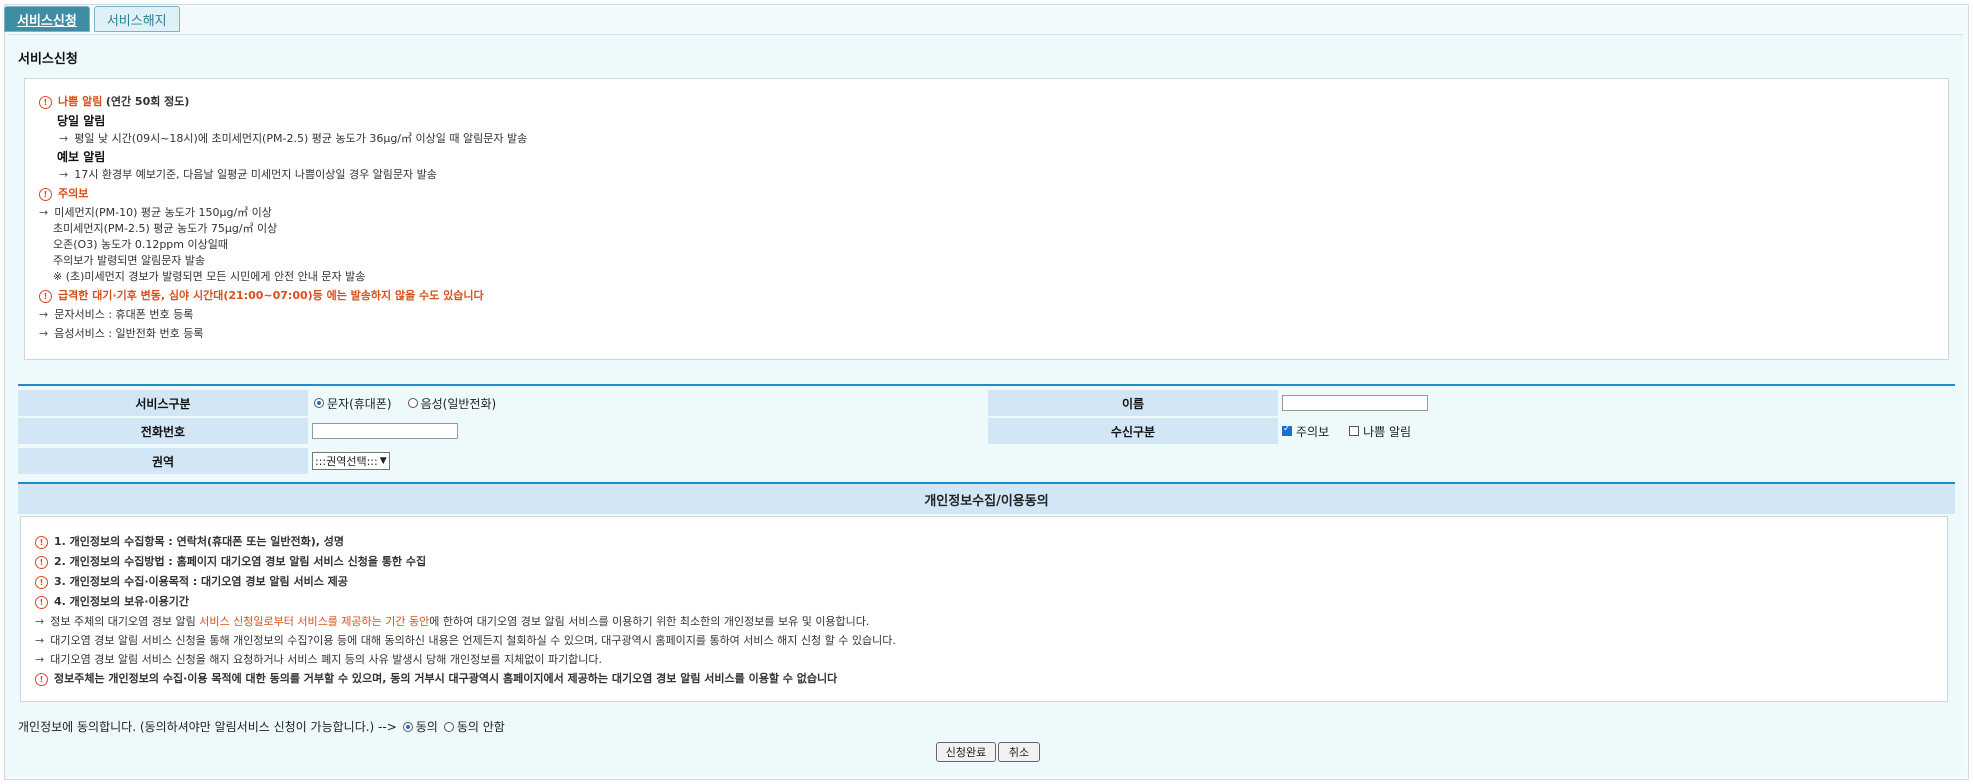 The width and height of the screenshot is (1973, 784). What do you see at coordinates (1354, 431) in the screenshot?
I see `checkbox-bad-alert` at bounding box center [1354, 431].